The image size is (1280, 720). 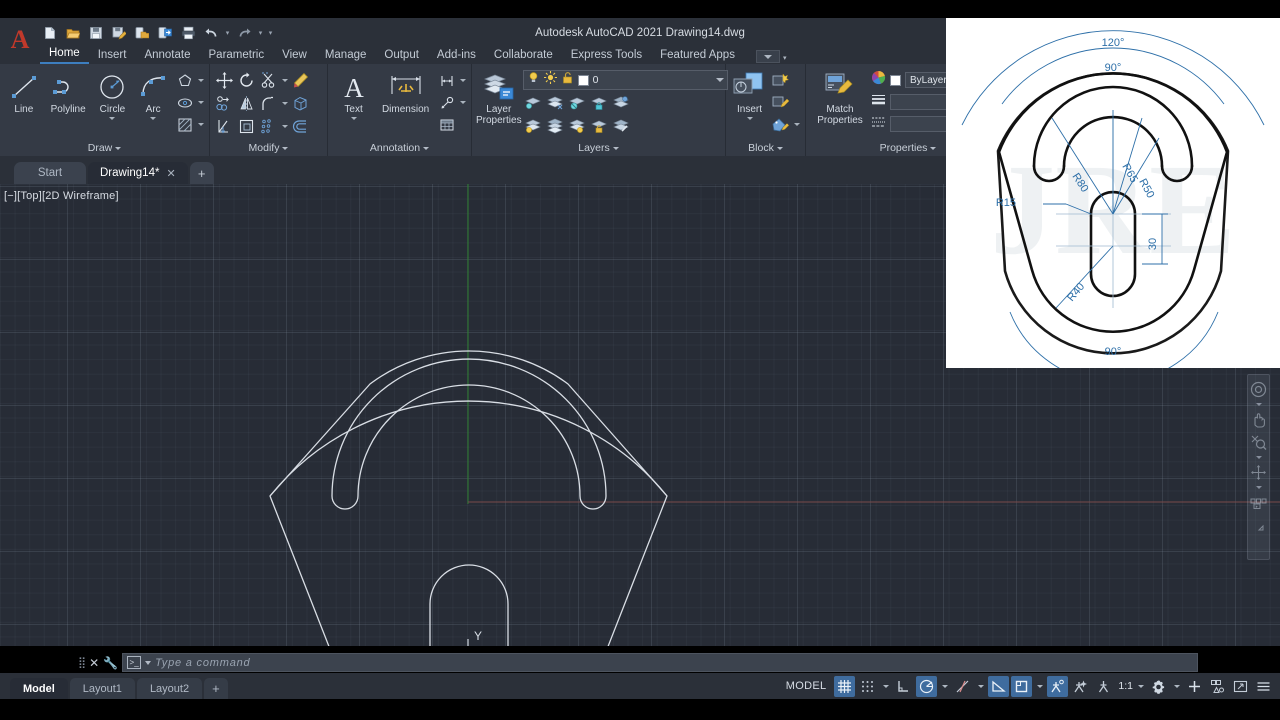 I want to click on tab-collaborate: Collaborate, so click(x=523, y=56).